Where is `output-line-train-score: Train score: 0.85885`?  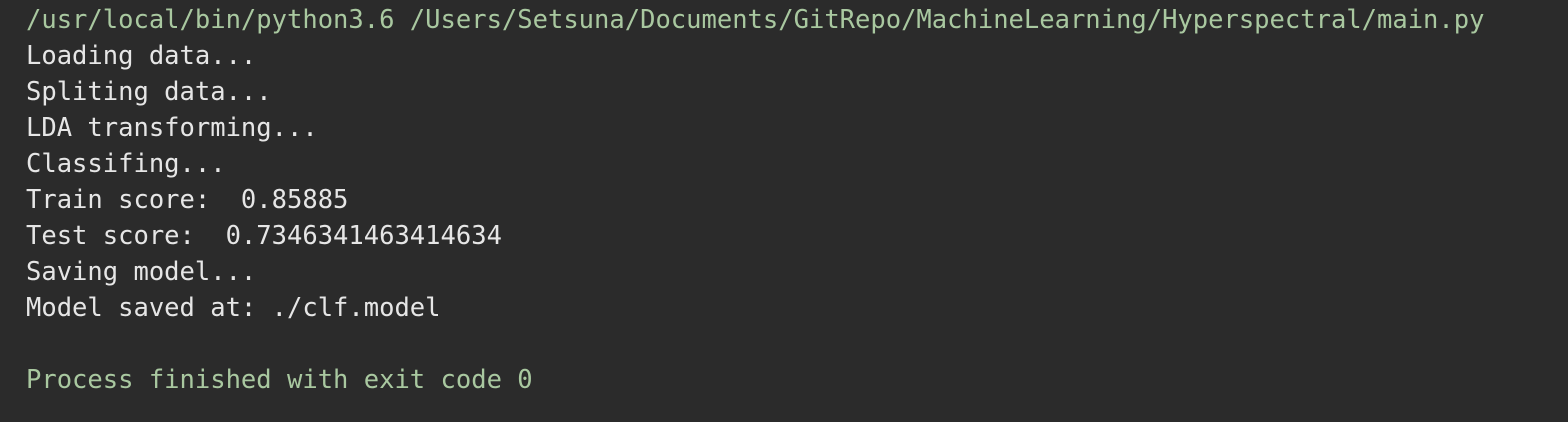
output-line-train-score: Train score: 0.85885 is located at coordinates (187, 200).